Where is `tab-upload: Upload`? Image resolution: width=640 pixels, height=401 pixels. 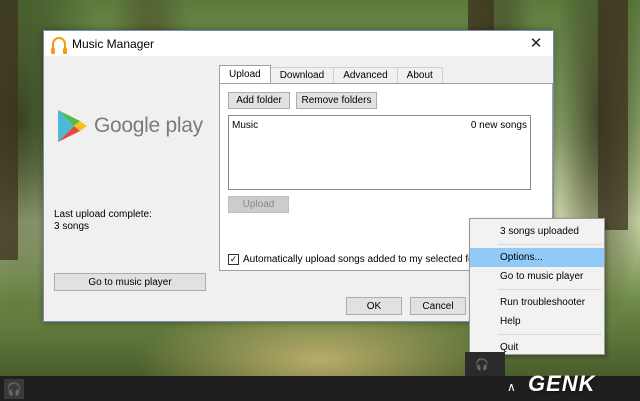 tab-upload: Upload is located at coordinates (245, 74).